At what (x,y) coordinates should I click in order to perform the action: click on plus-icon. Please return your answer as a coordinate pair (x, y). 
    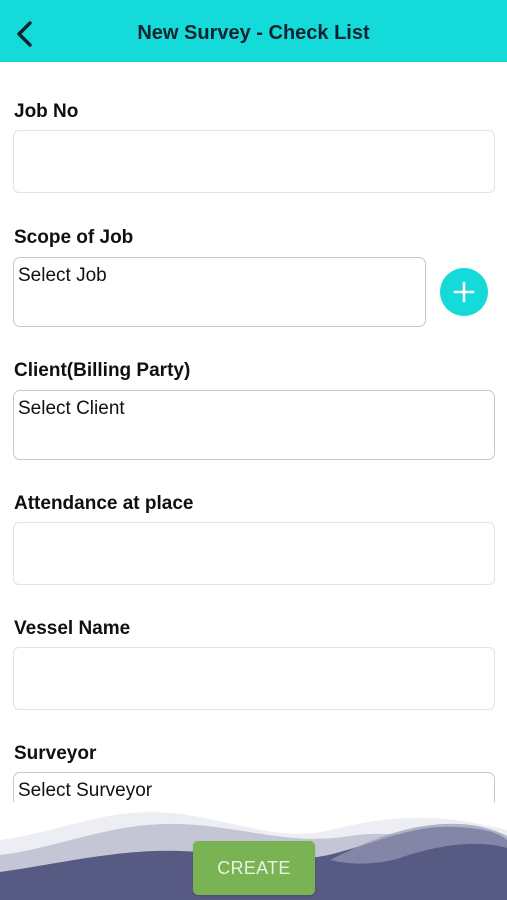
    Looking at the image, I should click on (464, 292).